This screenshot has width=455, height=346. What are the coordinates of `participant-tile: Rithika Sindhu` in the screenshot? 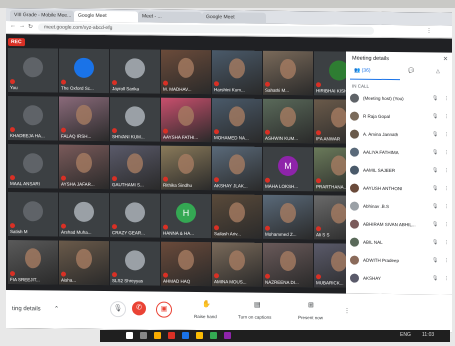 It's located at (186, 168).